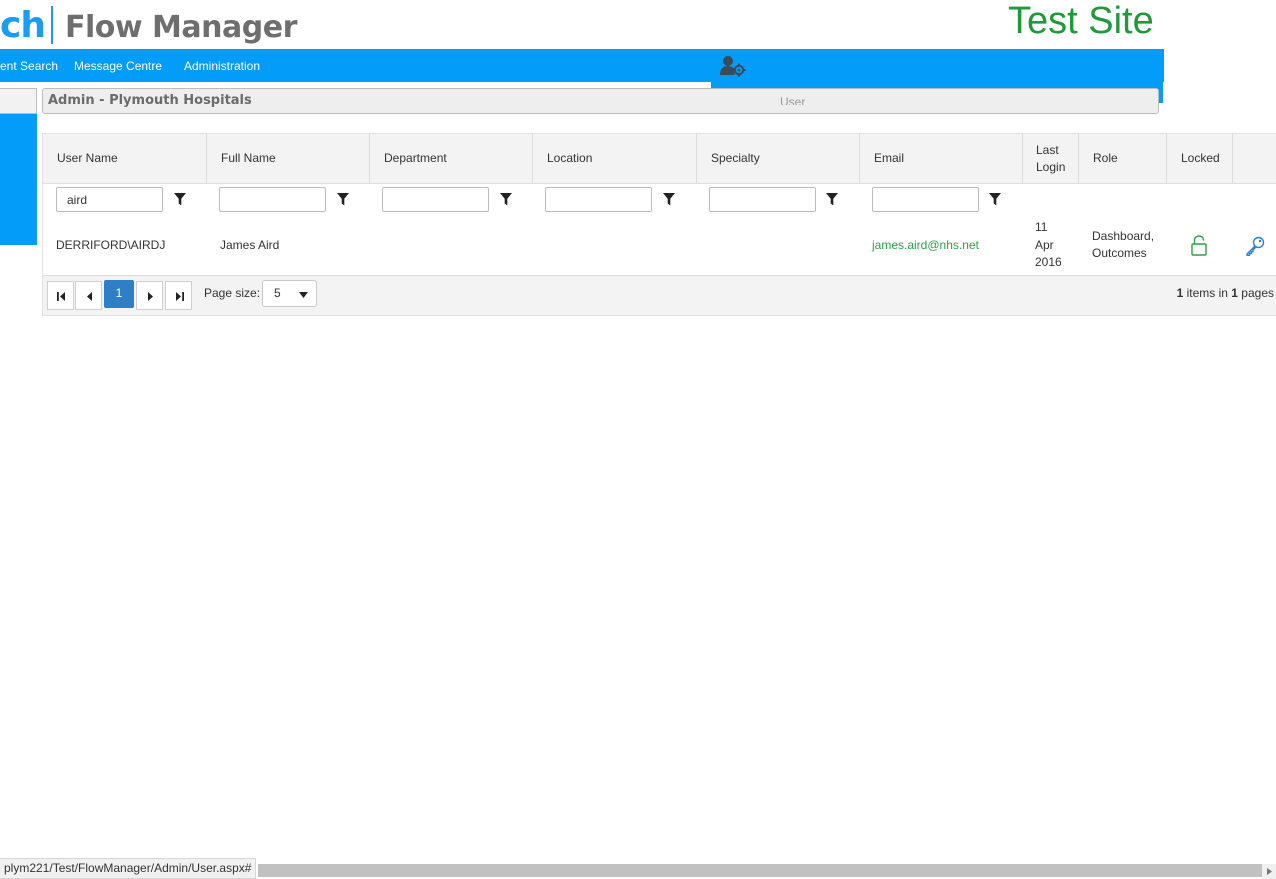 The height and width of the screenshot is (879, 1276). Describe the element at coordinates (733, 66) in the screenshot. I see `user-settings-icon` at that location.